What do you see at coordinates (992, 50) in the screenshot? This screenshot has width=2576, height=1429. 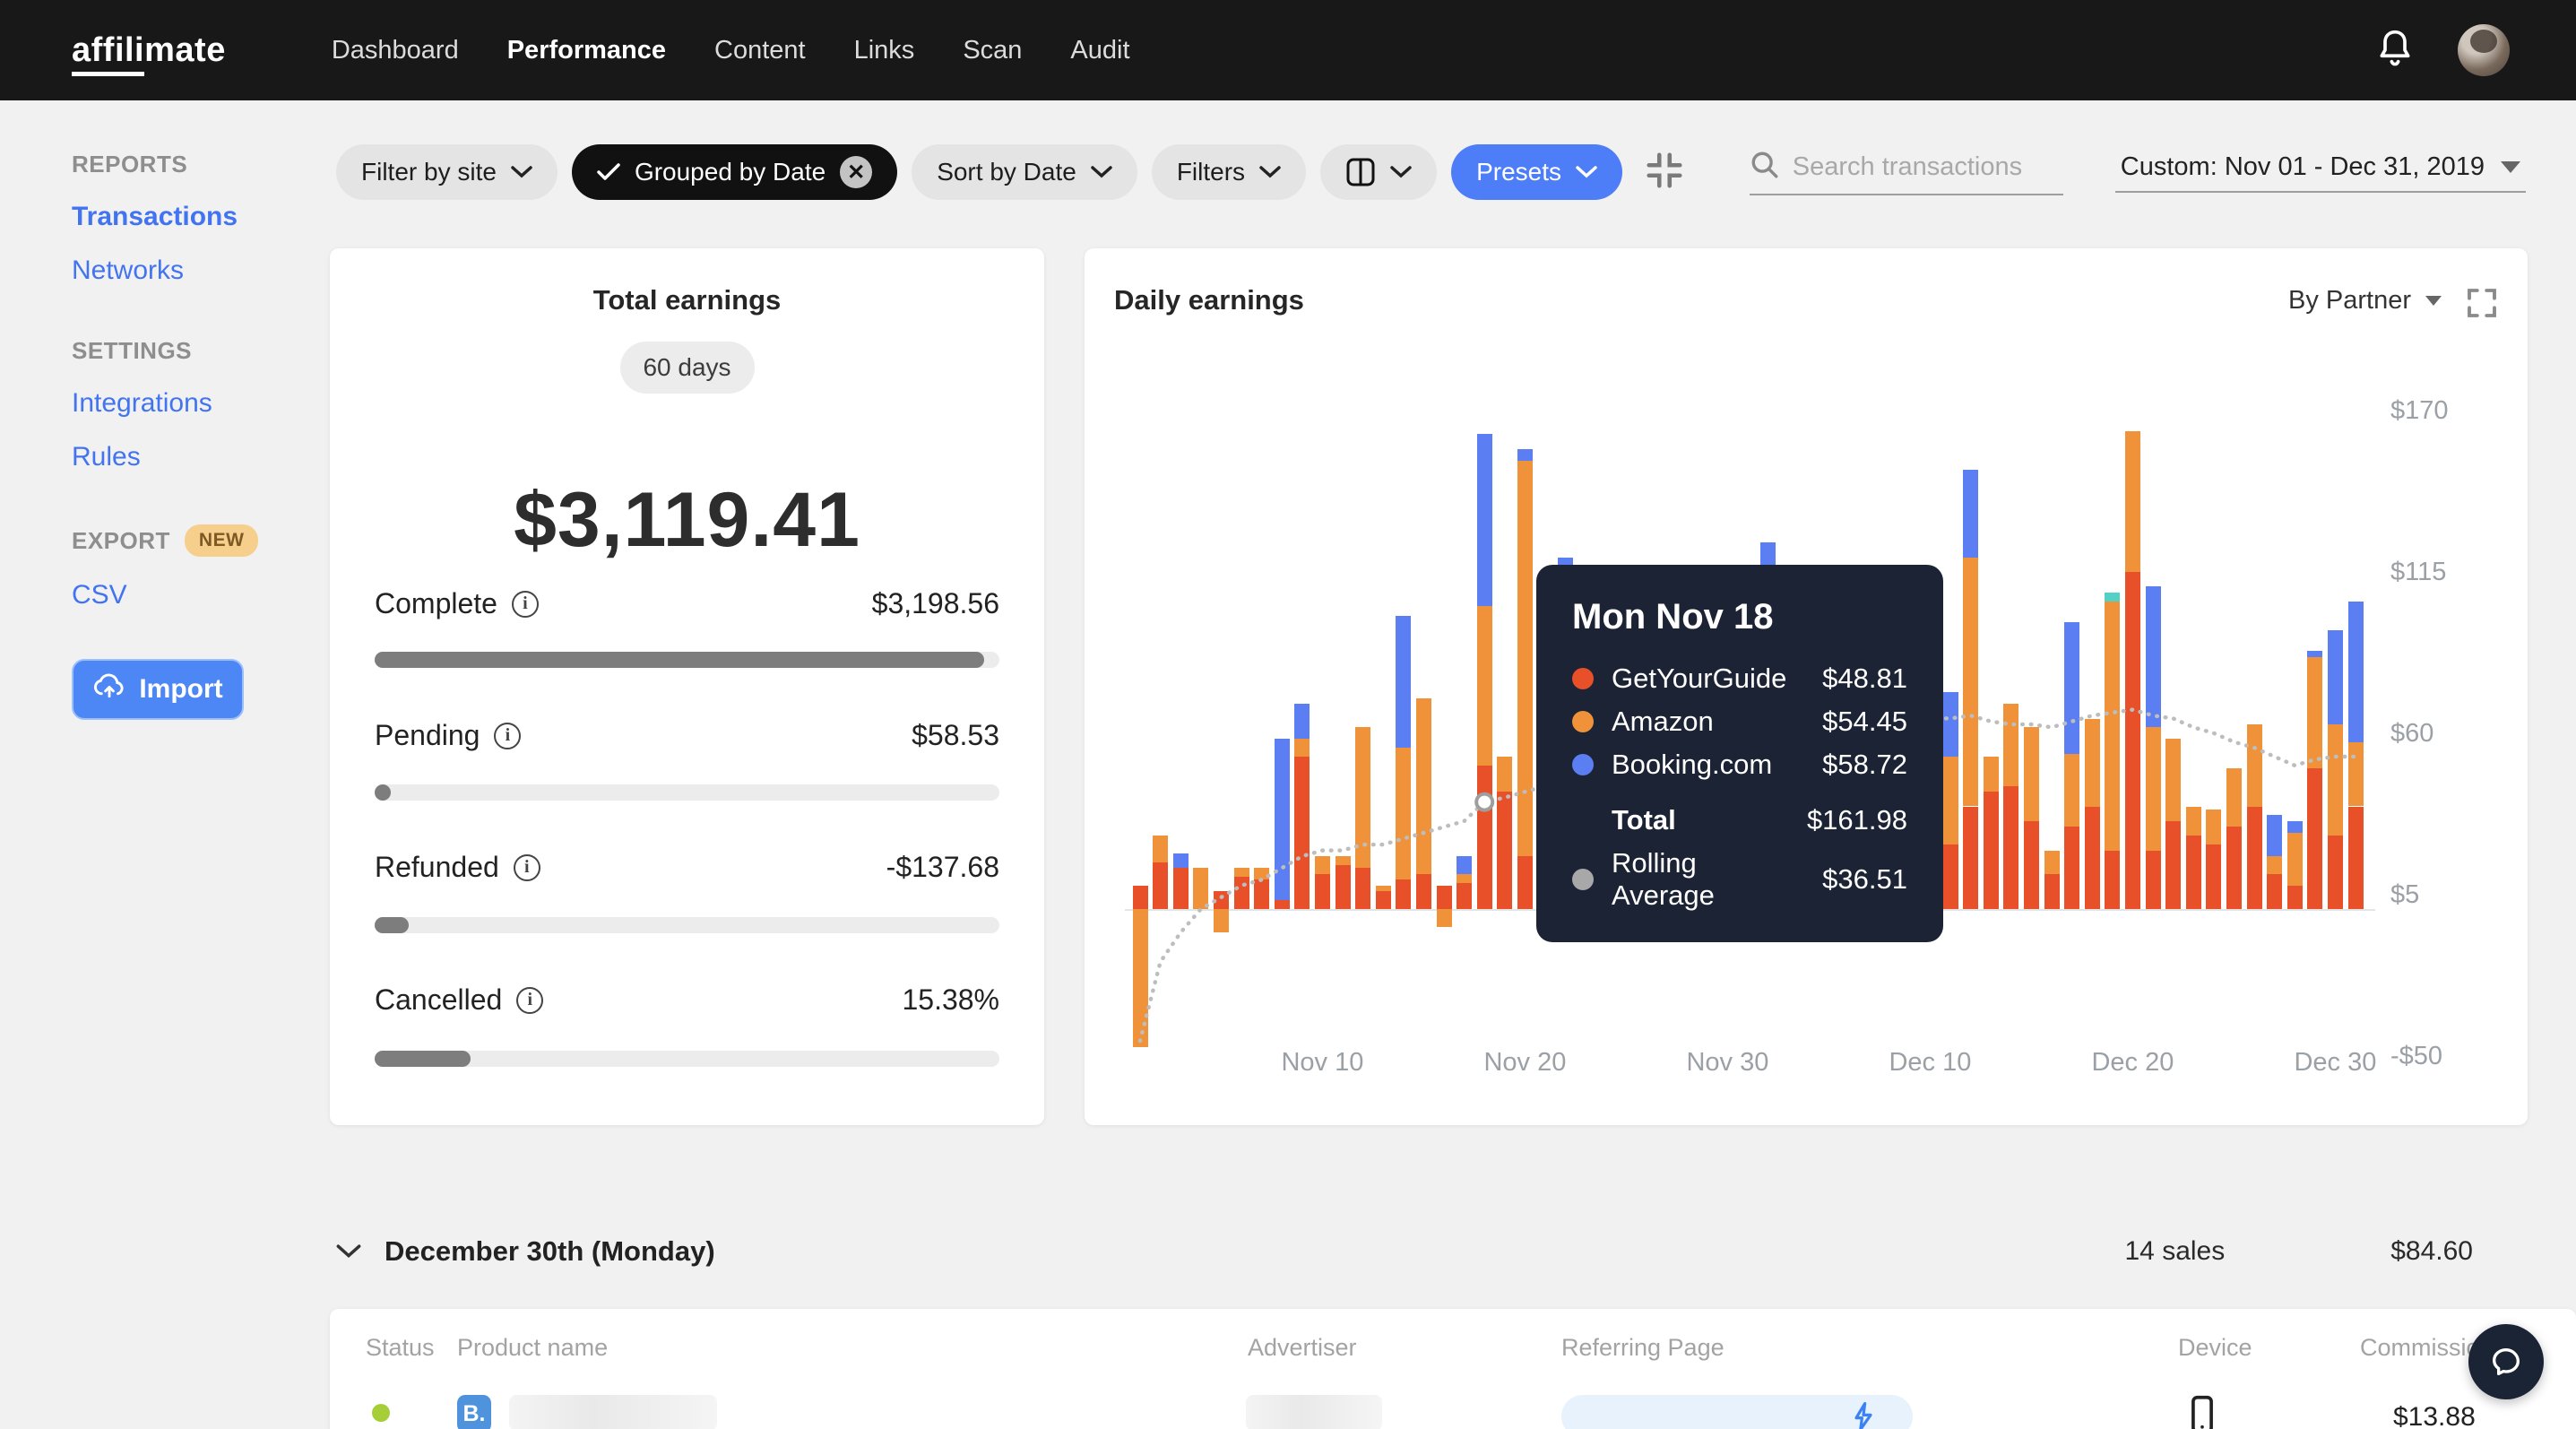 I see `nav-scan: Scan` at bounding box center [992, 50].